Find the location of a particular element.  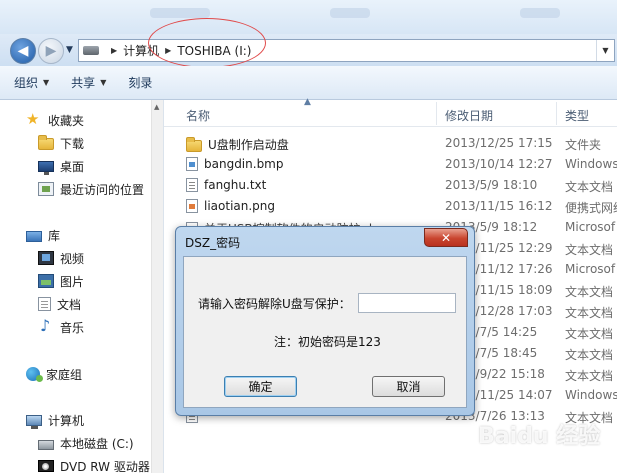

sidebar-item-homegroup: 家庭组 is located at coordinates (54, 374).